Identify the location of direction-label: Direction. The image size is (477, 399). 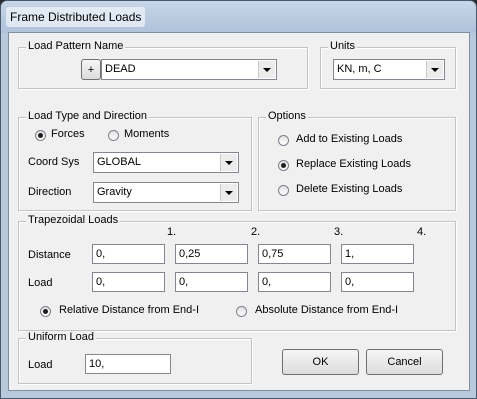
(50, 192).